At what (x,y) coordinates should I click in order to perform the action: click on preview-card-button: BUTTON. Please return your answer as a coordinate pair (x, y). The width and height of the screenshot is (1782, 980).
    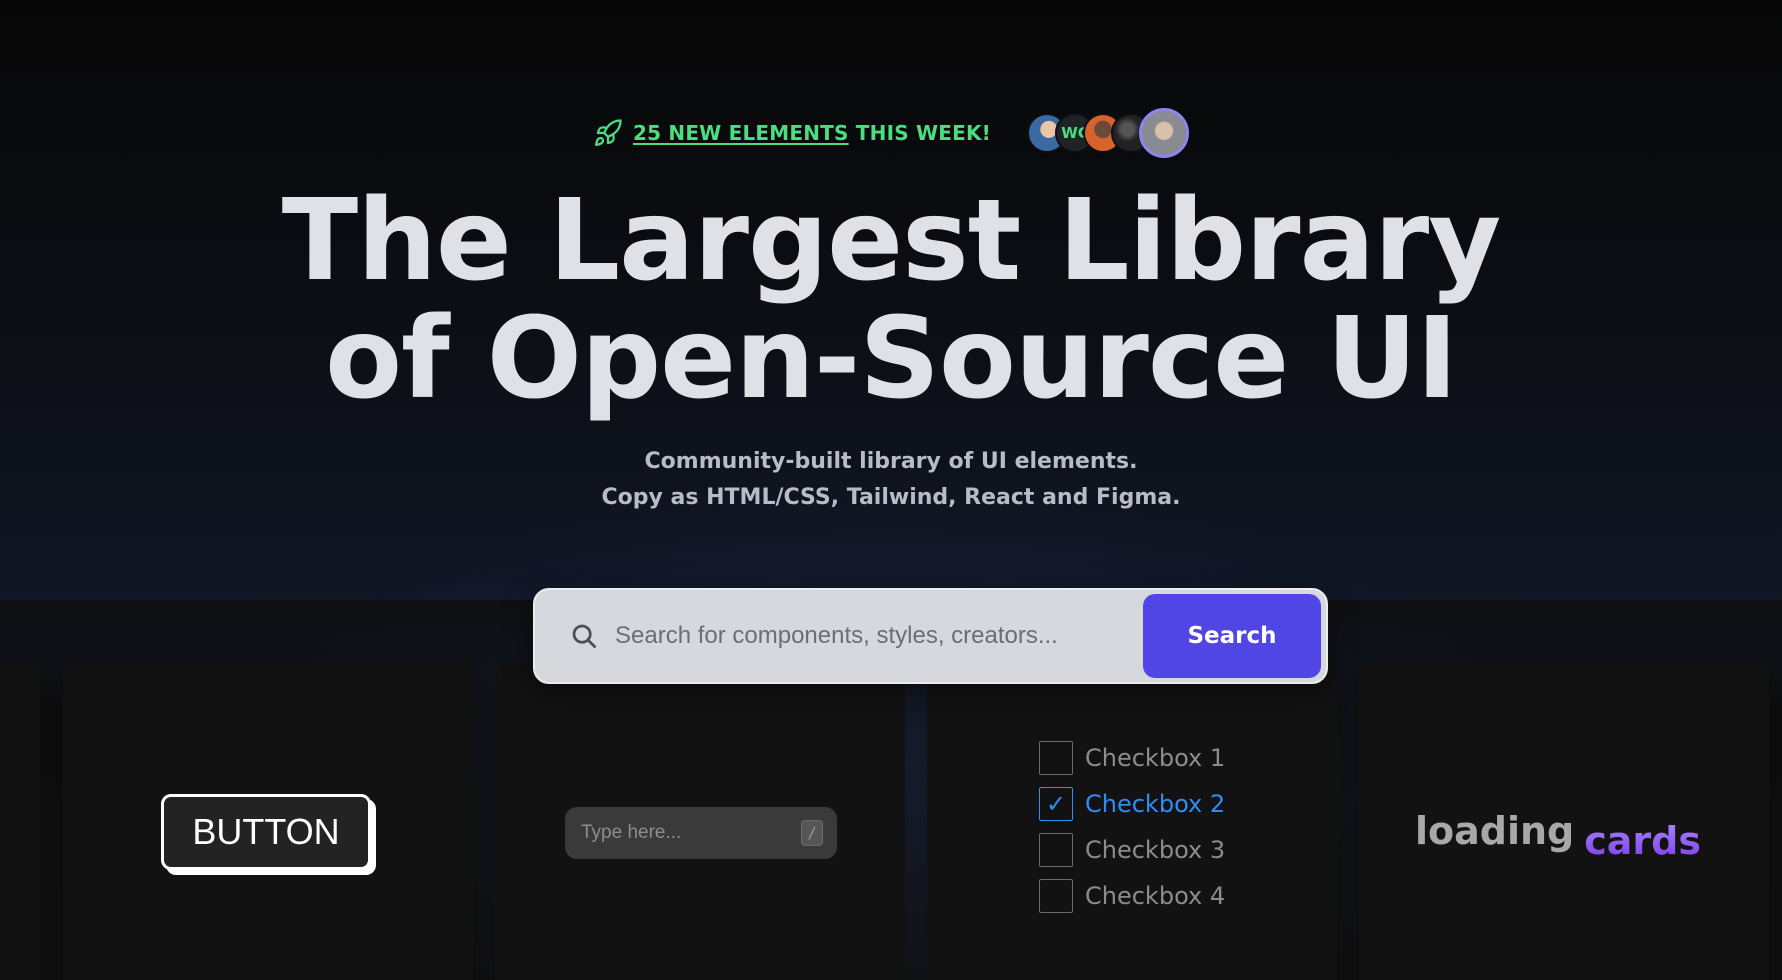
    Looking at the image, I should click on (268, 820).